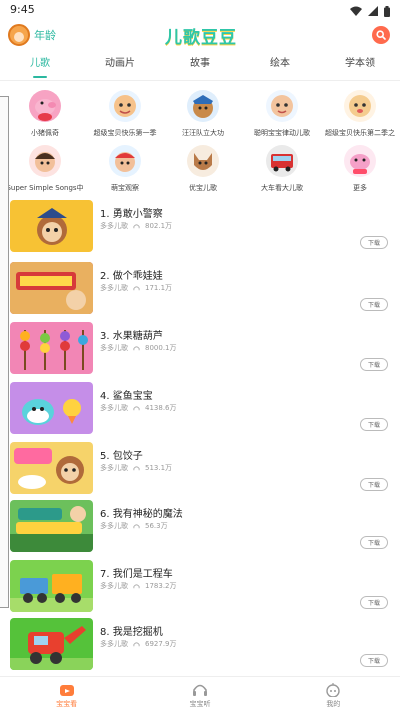 The width and height of the screenshot is (400, 711). What do you see at coordinates (282, 114) in the screenshot?
I see `character-smart-baby: 聪明宝宝律动儿歌` at bounding box center [282, 114].